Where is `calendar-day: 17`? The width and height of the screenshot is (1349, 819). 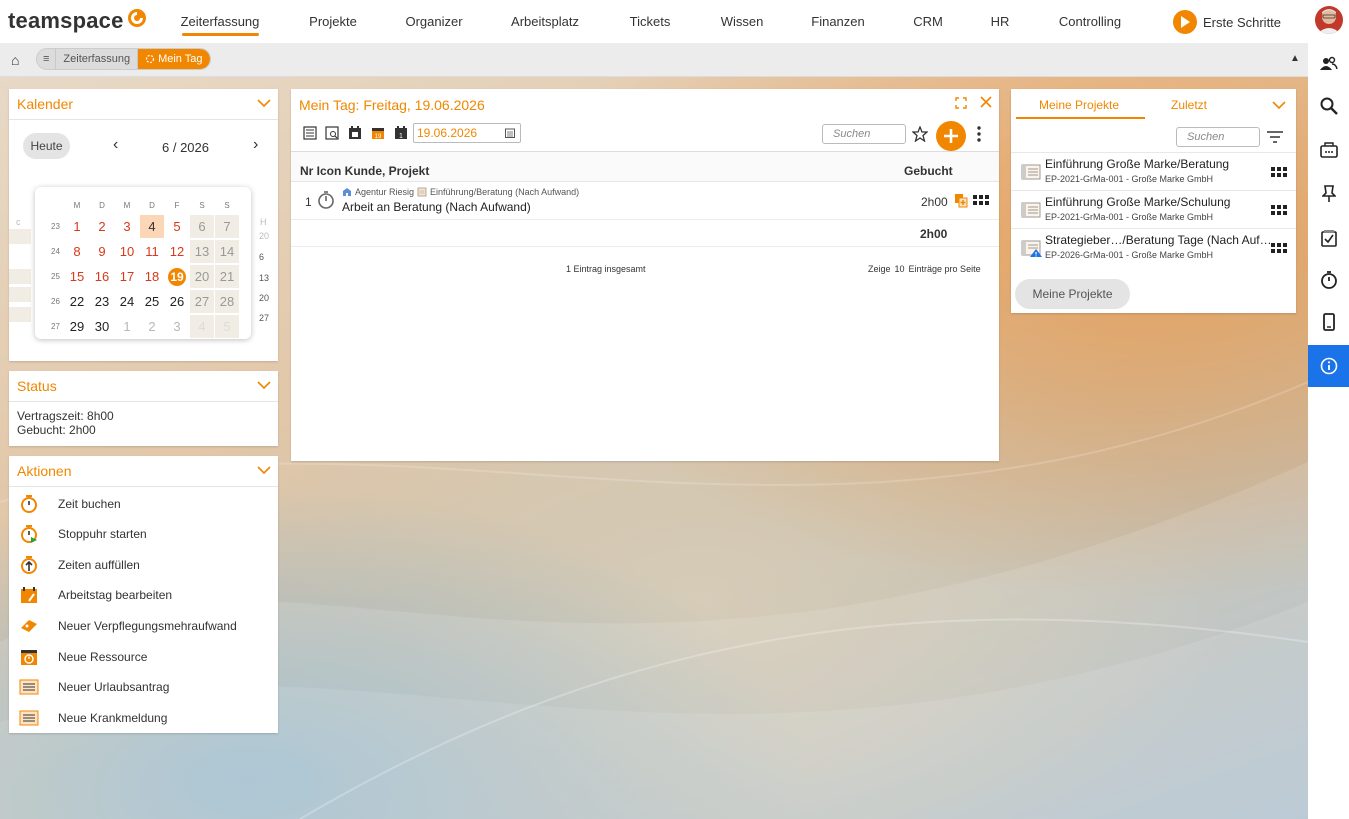
calendar-day: 17 is located at coordinates (127, 276).